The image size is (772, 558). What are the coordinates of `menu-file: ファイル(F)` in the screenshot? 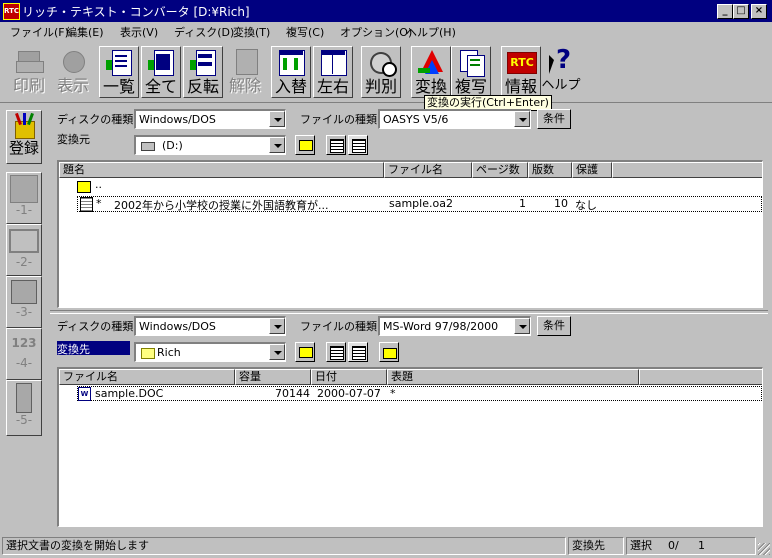 It's located at (39, 32).